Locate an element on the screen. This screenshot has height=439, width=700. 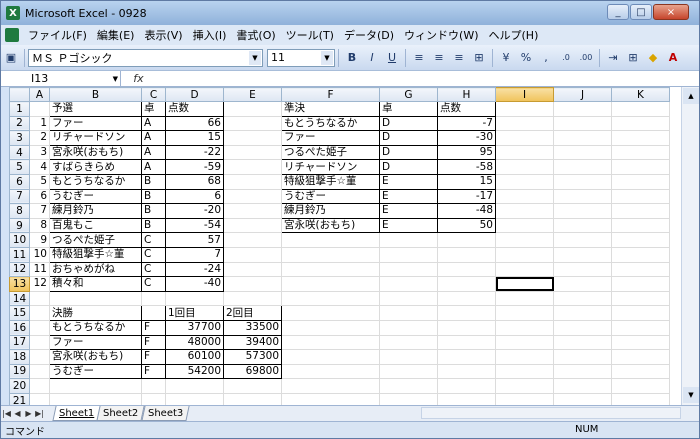
row-header: 16 is located at coordinates (19, 327).